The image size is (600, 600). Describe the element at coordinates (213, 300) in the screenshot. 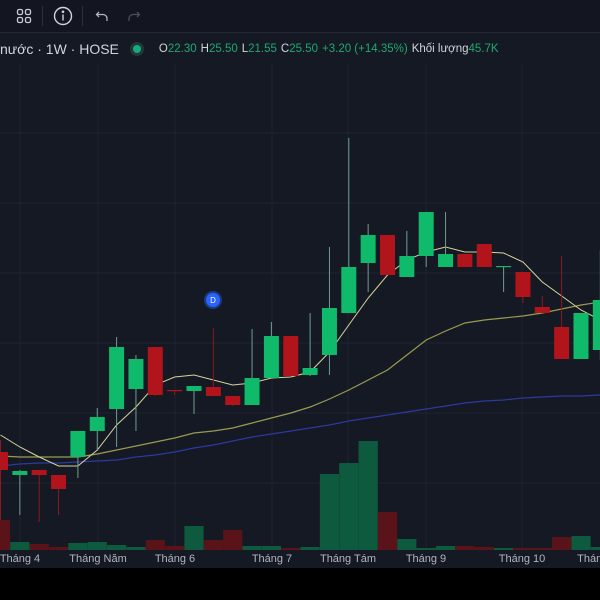

I see `dividend-marker-icon: D` at that location.